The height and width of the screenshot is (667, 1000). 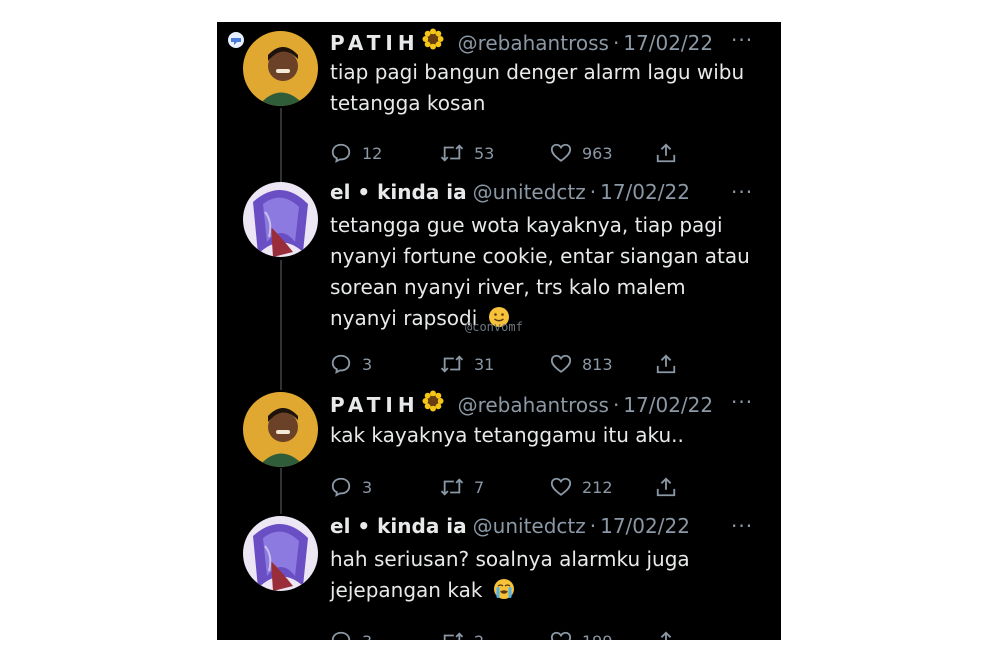 What do you see at coordinates (372, 153) in the screenshot?
I see `reply-count: 12` at bounding box center [372, 153].